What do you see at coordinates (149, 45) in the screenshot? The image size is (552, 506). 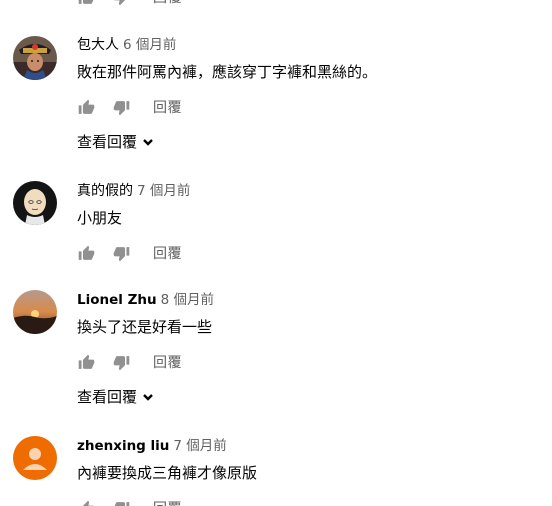 I see `comment-time: 6 個月前` at bounding box center [149, 45].